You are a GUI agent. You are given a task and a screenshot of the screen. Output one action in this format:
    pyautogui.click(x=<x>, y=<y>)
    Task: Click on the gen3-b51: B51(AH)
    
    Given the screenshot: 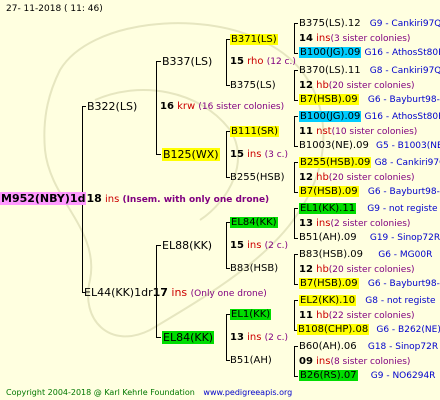 What is the action you would take?
    pyautogui.click(x=251, y=360)
    